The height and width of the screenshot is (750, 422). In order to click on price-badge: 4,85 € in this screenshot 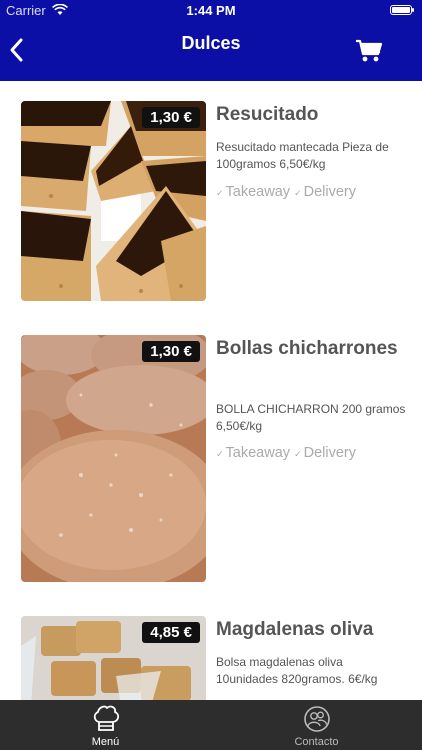, I will do `click(171, 632)`.